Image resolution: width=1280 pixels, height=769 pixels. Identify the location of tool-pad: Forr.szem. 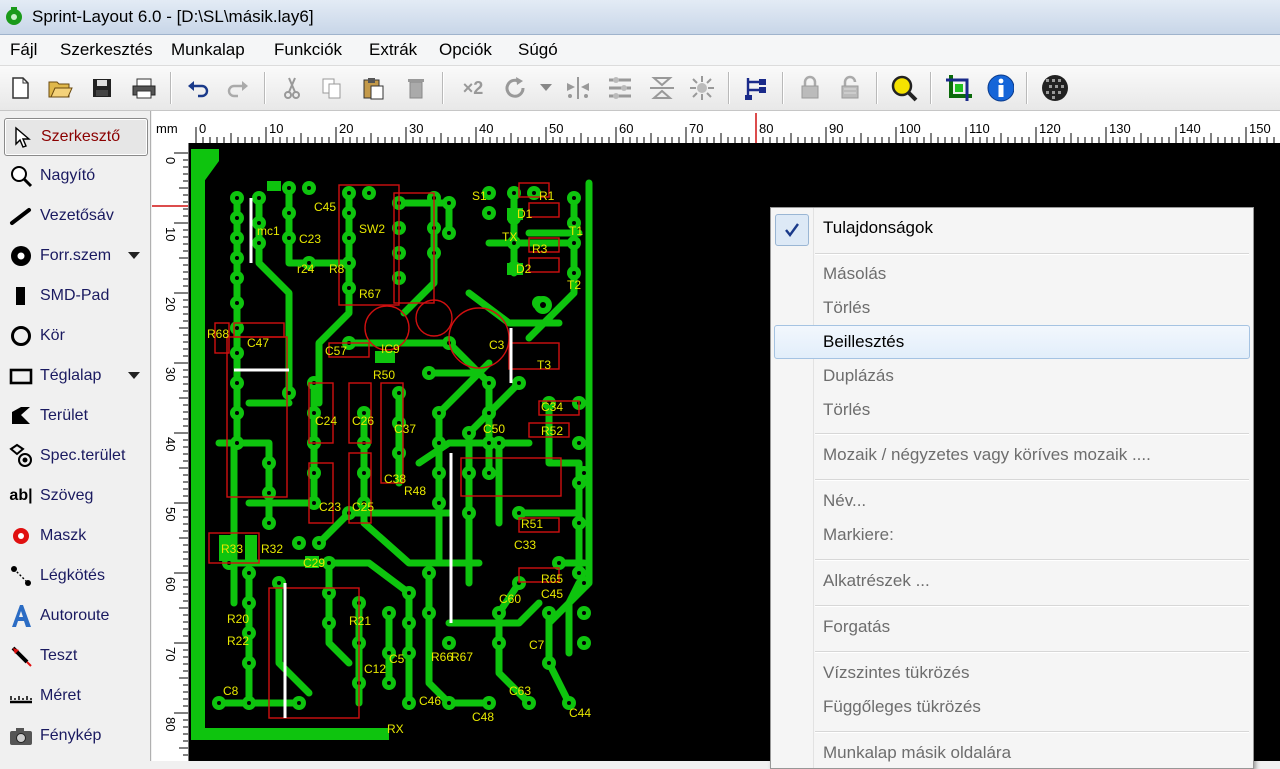
(75, 256).